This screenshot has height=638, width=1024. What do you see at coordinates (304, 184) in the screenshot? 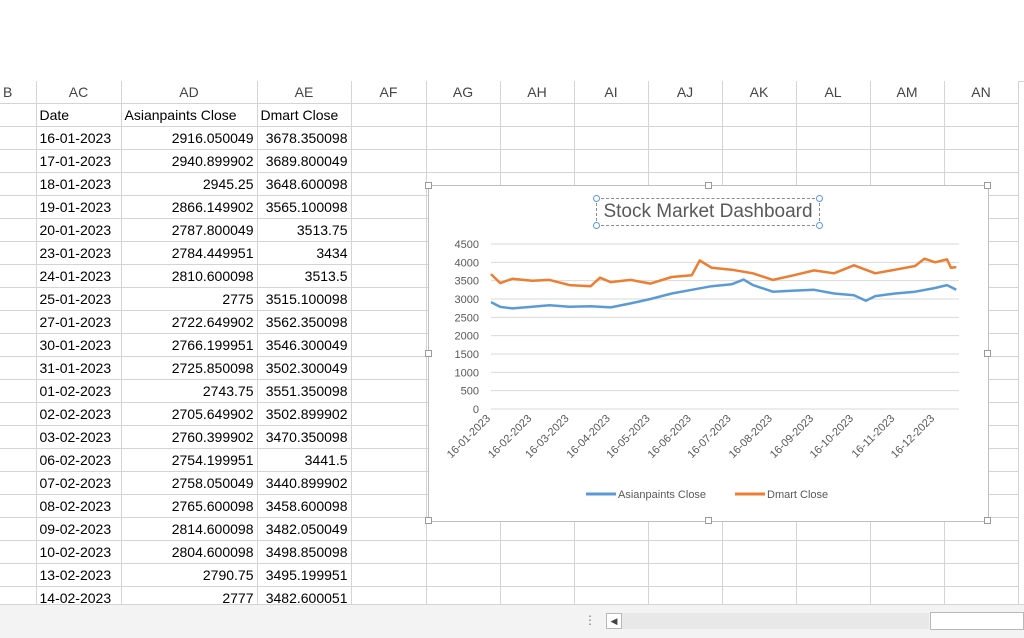
I see `table-cell: 3648.600098` at bounding box center [304, 184].